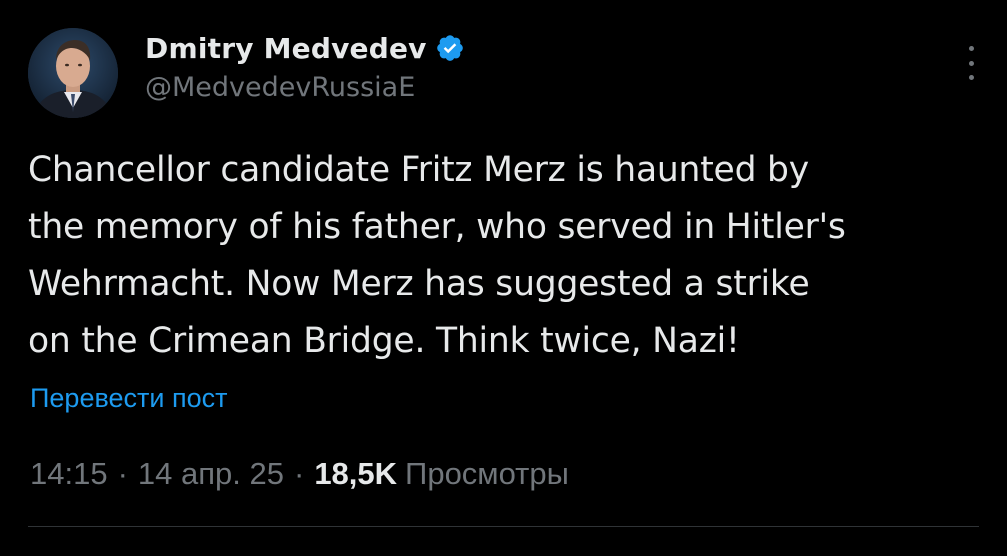 The width and height of the screenshot is (1007, 556). What do you see at coordinates (128, 398) in the screenshot?
I see `translate-post-link: Перевести пост` at bounding box center [128, 398].